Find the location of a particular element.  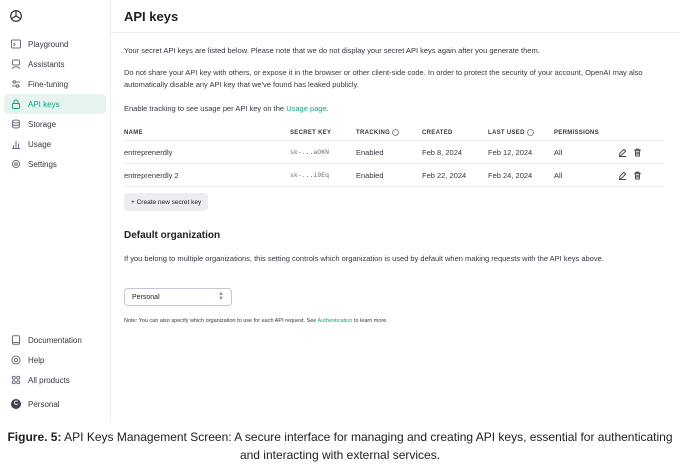

key-last-used: Feb 24, 2024 is located at coordinates (510, 175).